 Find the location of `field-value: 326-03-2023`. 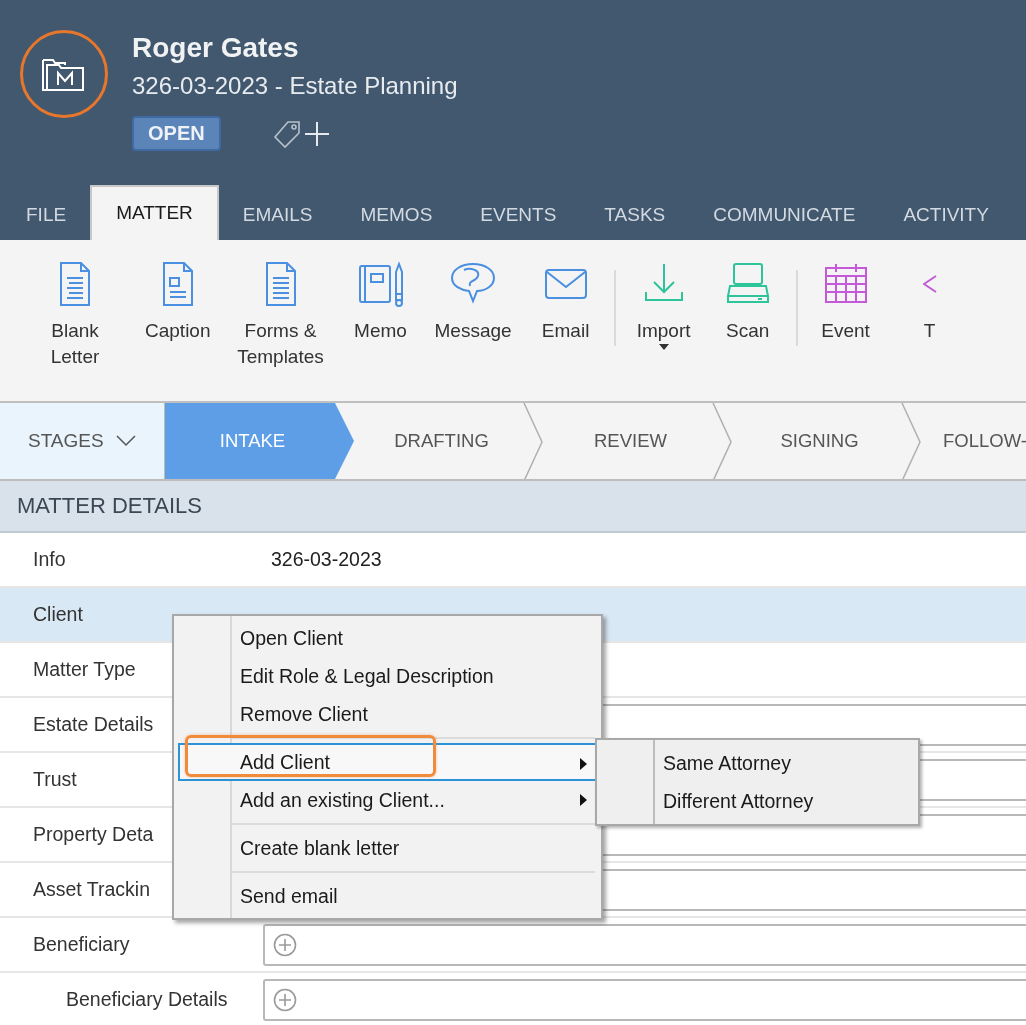

field-value: 326-03-2023 is located at coordinates (326, 559).